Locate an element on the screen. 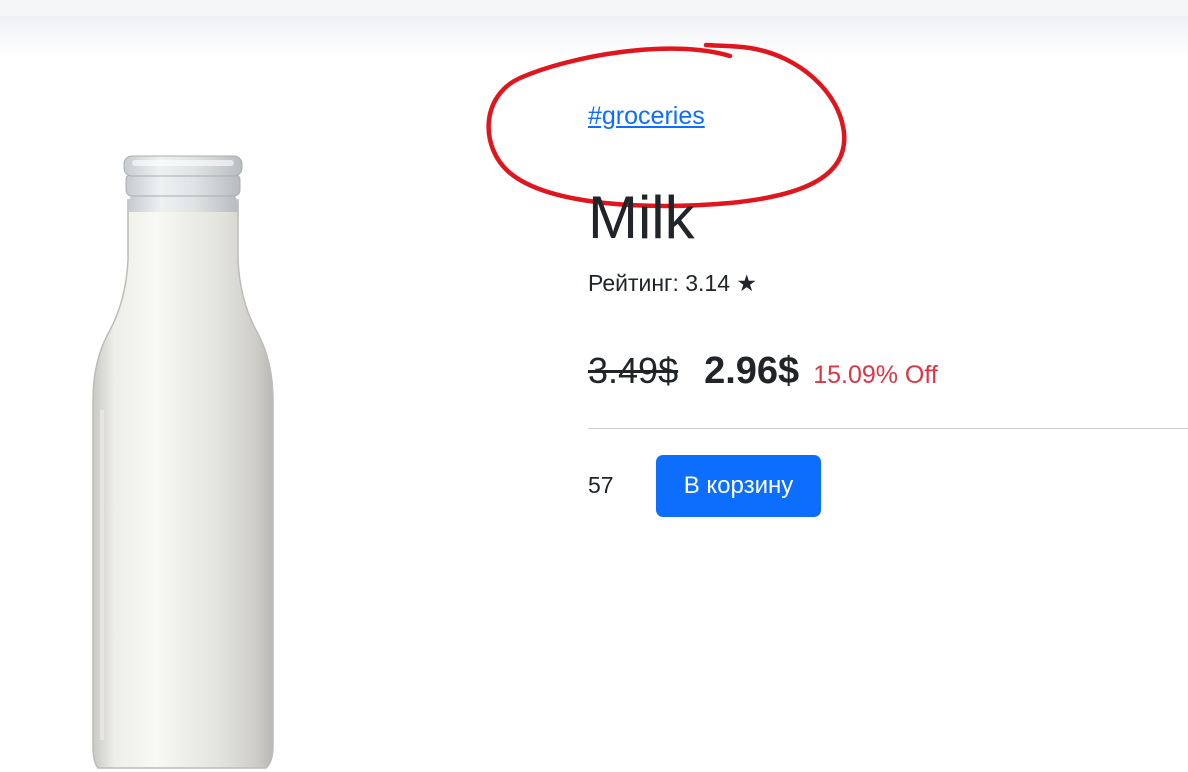 This screenshot has width=1188, height=772. old-price: 3.49$ is located at coordinates (633, 370).